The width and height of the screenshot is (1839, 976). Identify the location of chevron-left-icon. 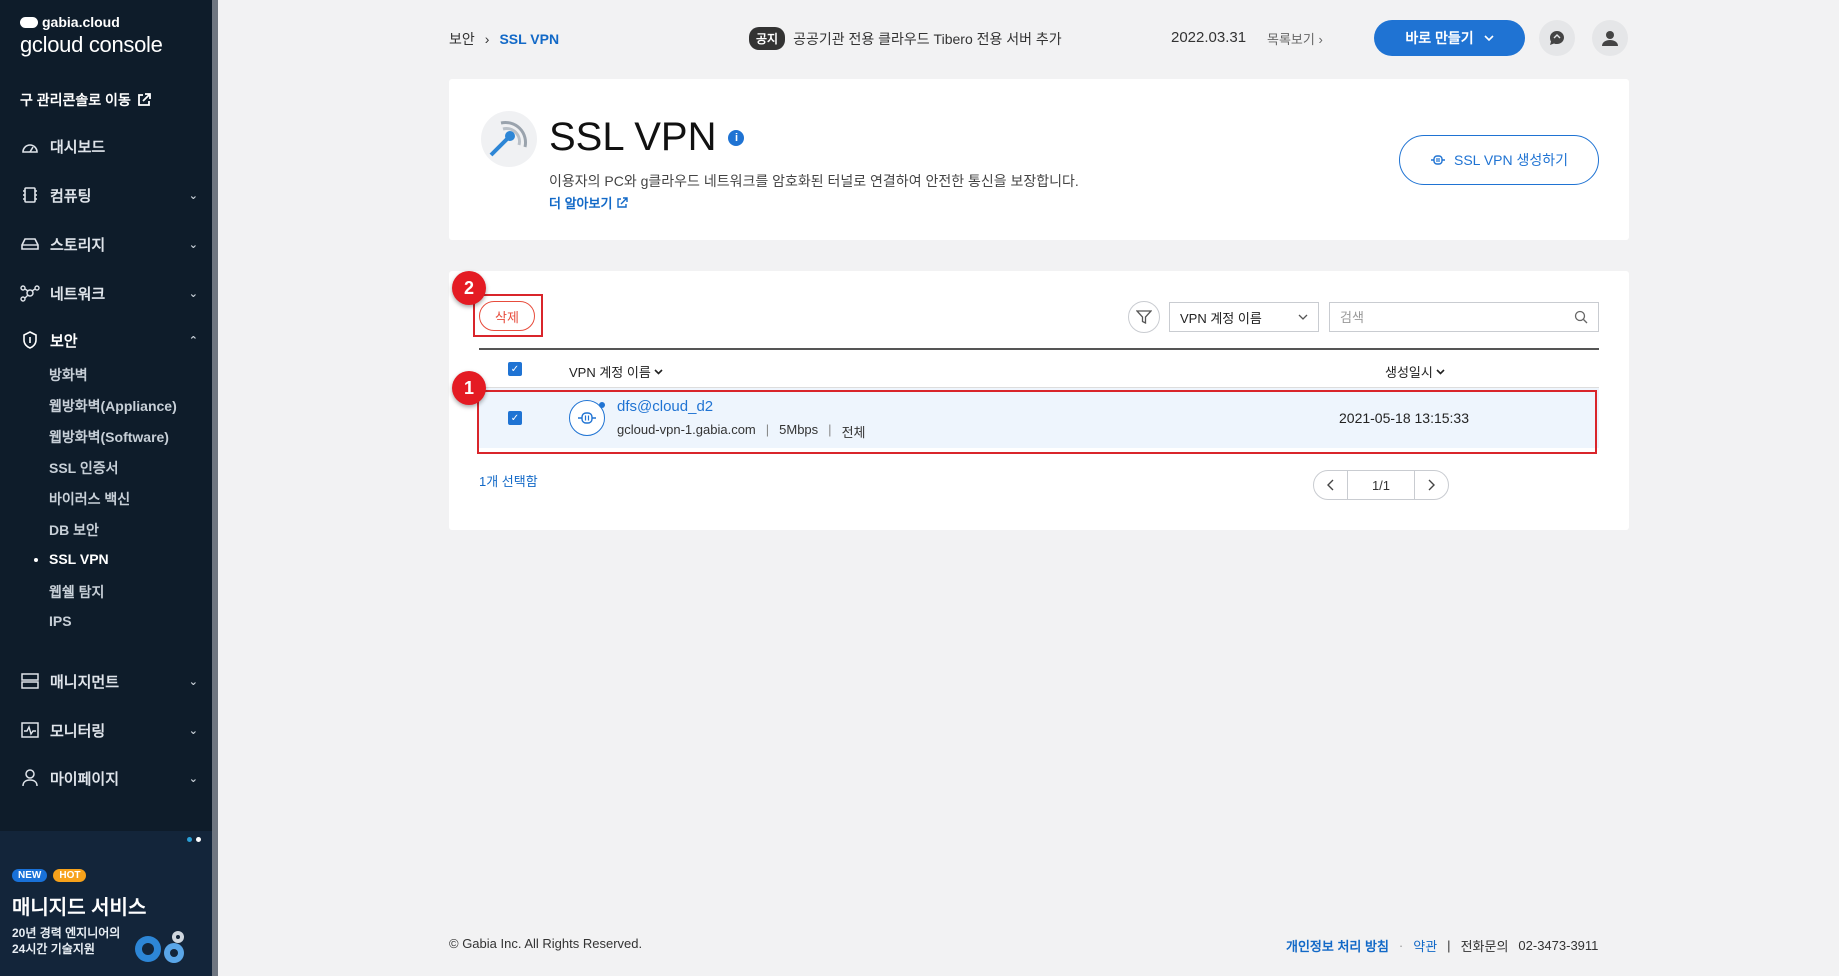
(1330, 485).